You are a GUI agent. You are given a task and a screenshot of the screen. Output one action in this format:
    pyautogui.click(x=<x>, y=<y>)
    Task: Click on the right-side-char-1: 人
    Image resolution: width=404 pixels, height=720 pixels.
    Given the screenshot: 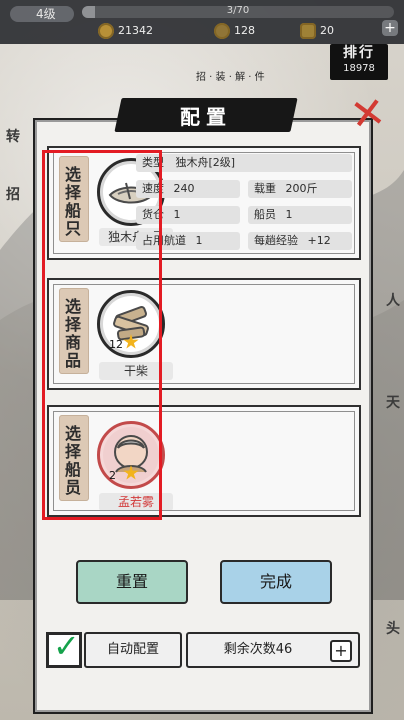 What is the action you would take?
    pyautogui.click(x=393, y=301)
    